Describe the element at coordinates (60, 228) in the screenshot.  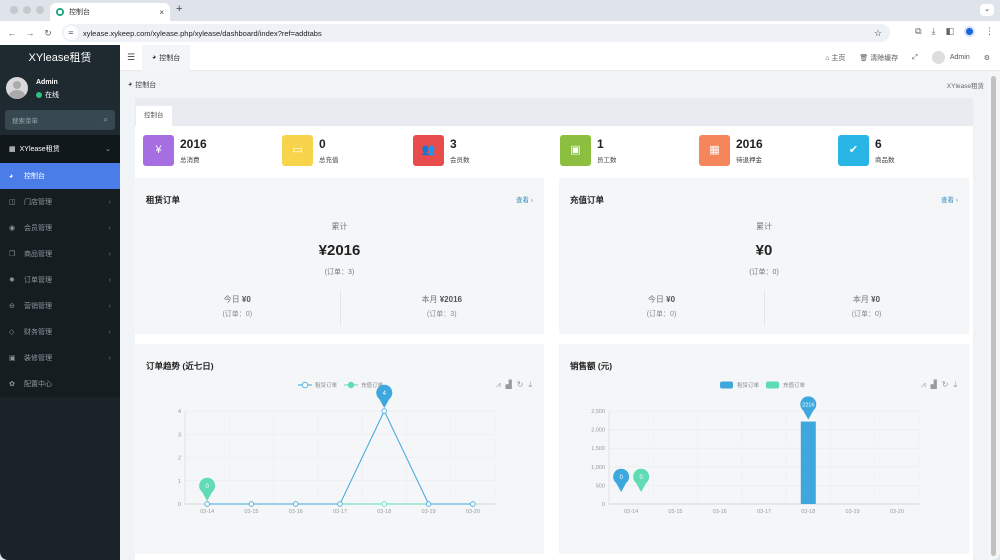
I see `sidebar-item: ◉ 会员管理 ‹` at that location.